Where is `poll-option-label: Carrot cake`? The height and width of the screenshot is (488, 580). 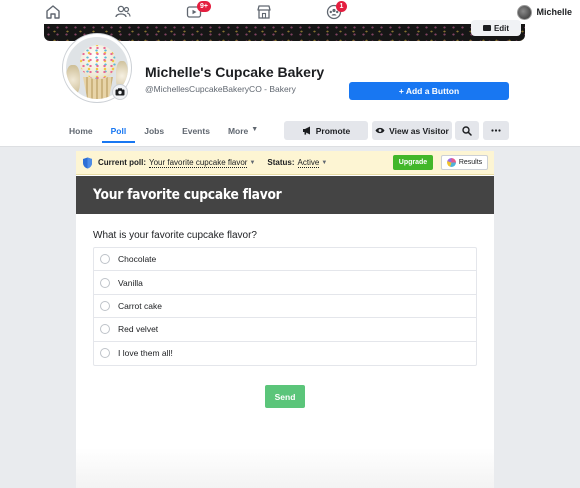
poll-option-label: Carrot cake is located at coordinates (140, 305).